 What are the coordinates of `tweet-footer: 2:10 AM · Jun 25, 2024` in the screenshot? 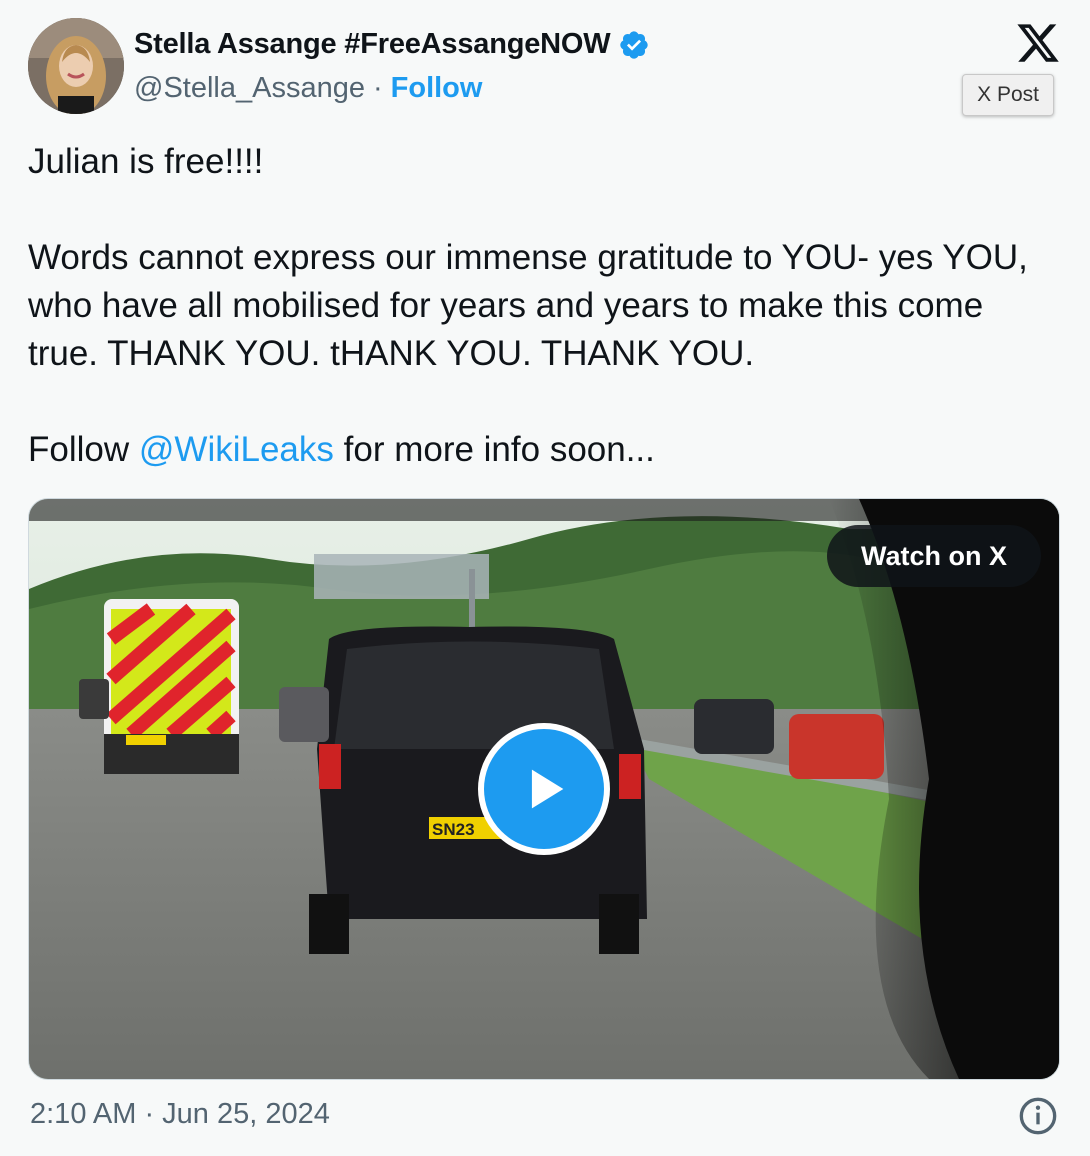 It's located at (543, 1118).